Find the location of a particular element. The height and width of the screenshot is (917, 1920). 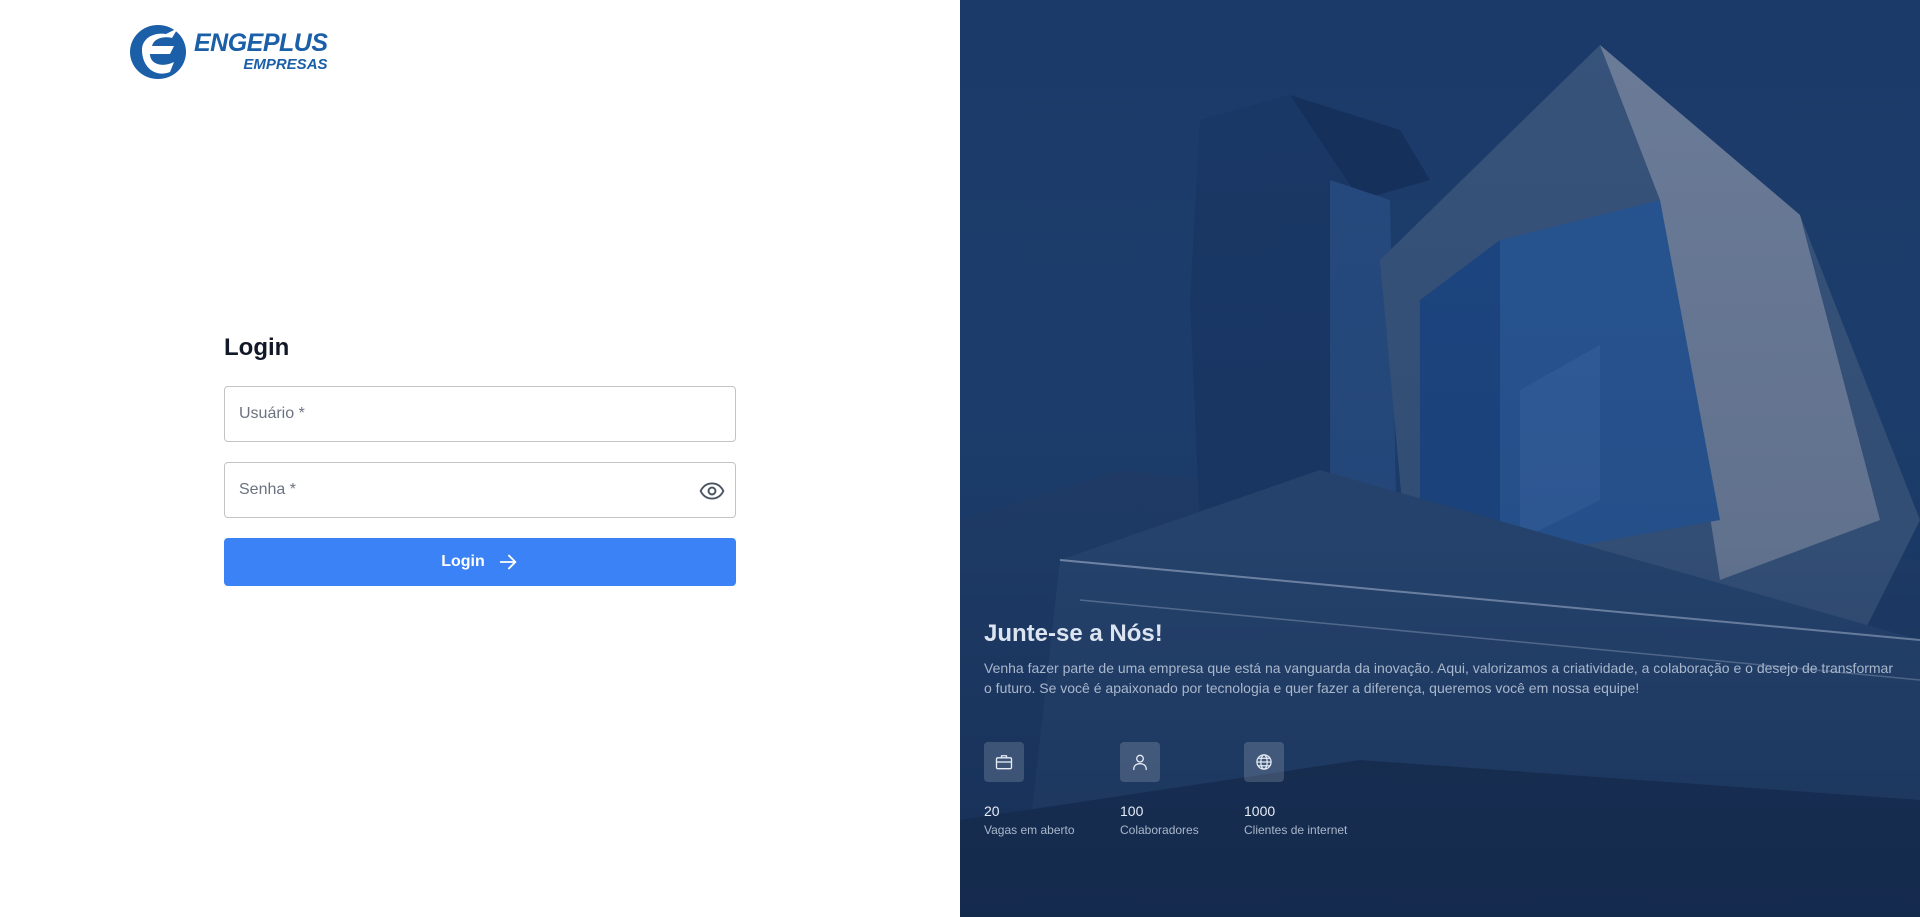

stat-label: Colaboradores is located at coordinates (1159, 830).